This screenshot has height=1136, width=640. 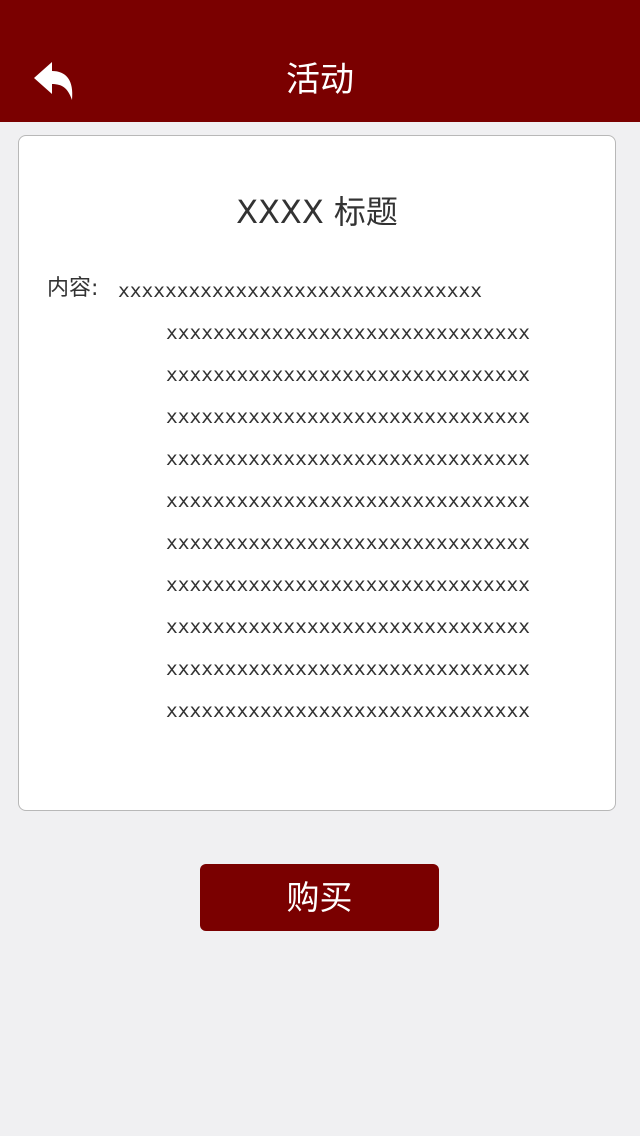 What do you see at coordinates (320, 80) in the screenshot?
I see `page-title: 活动` at bounding box center [320, 80].